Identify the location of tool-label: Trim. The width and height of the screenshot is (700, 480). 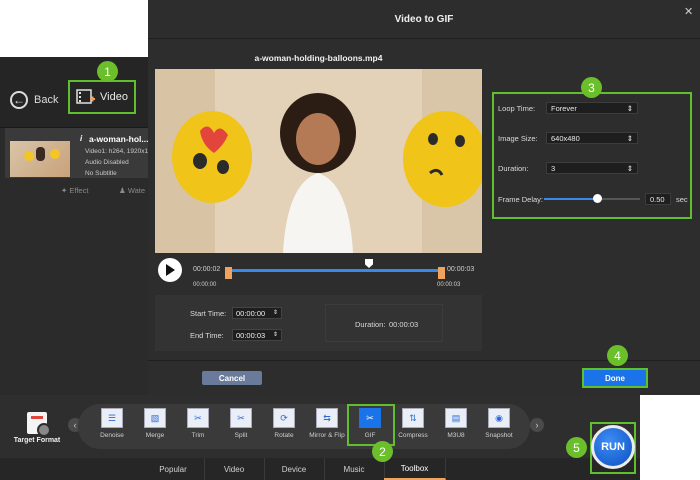
(198, 435).